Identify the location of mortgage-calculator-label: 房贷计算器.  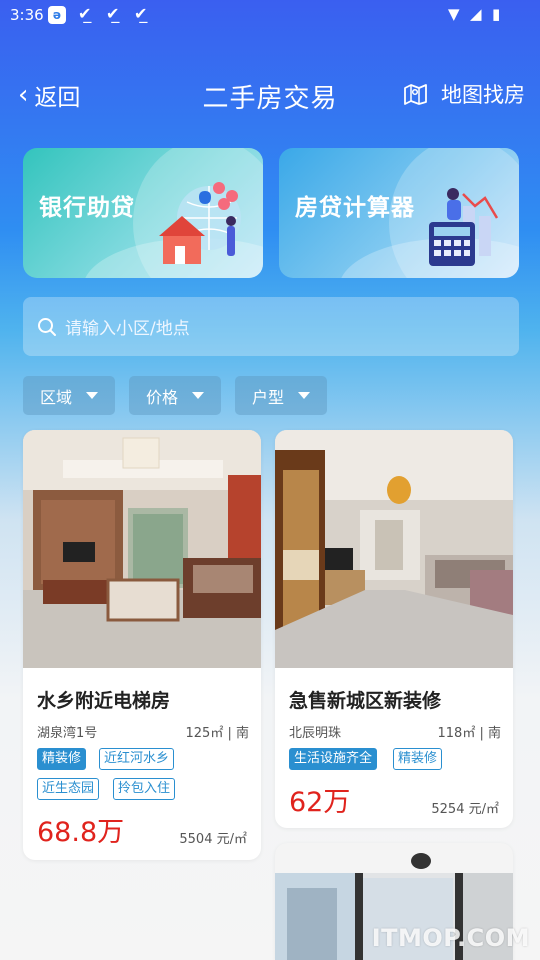
(355, 208).